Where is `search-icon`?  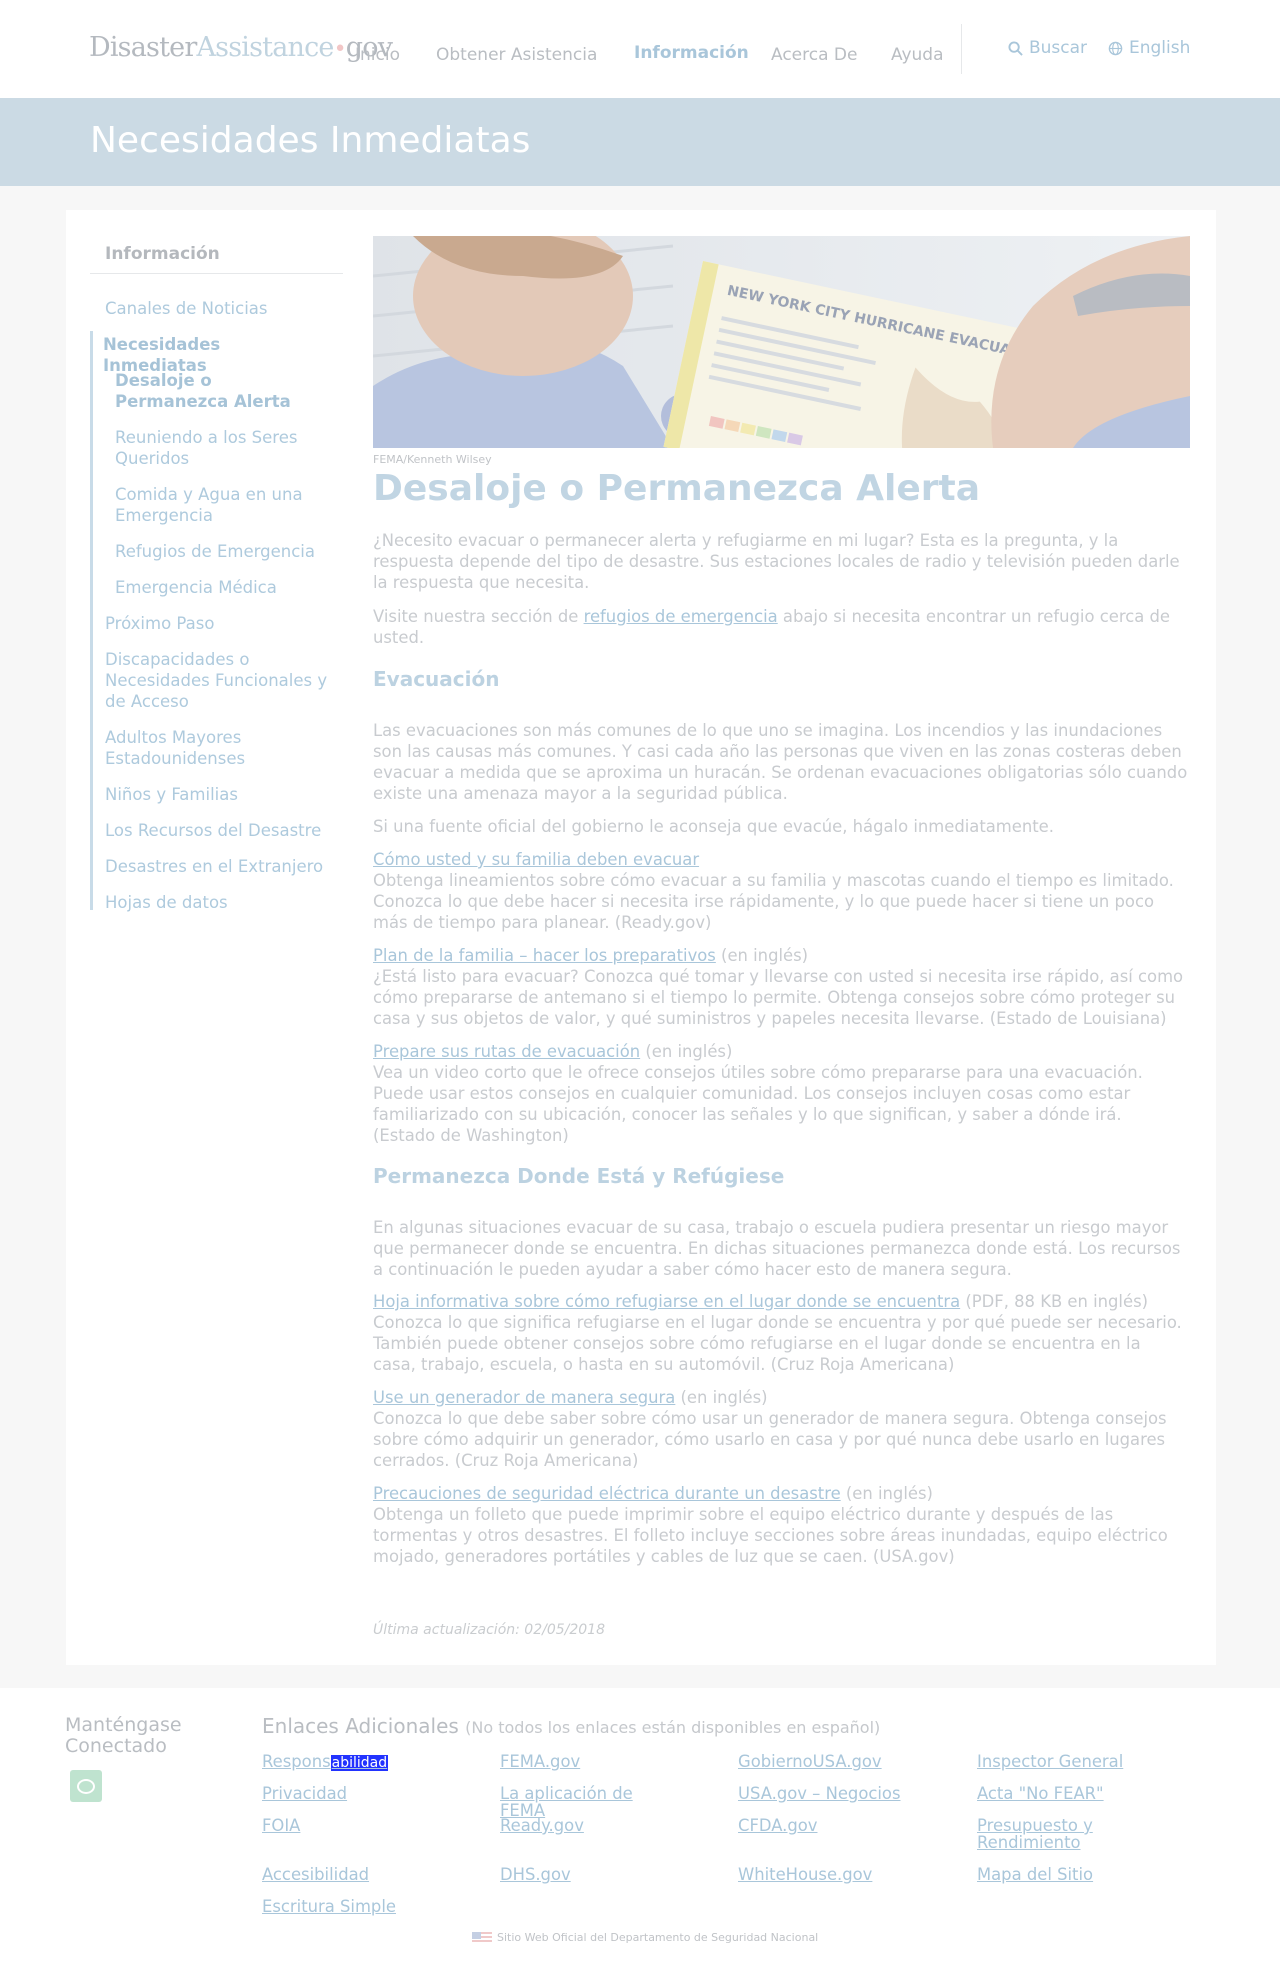 search-icon is located at coordinates (1015, 48).